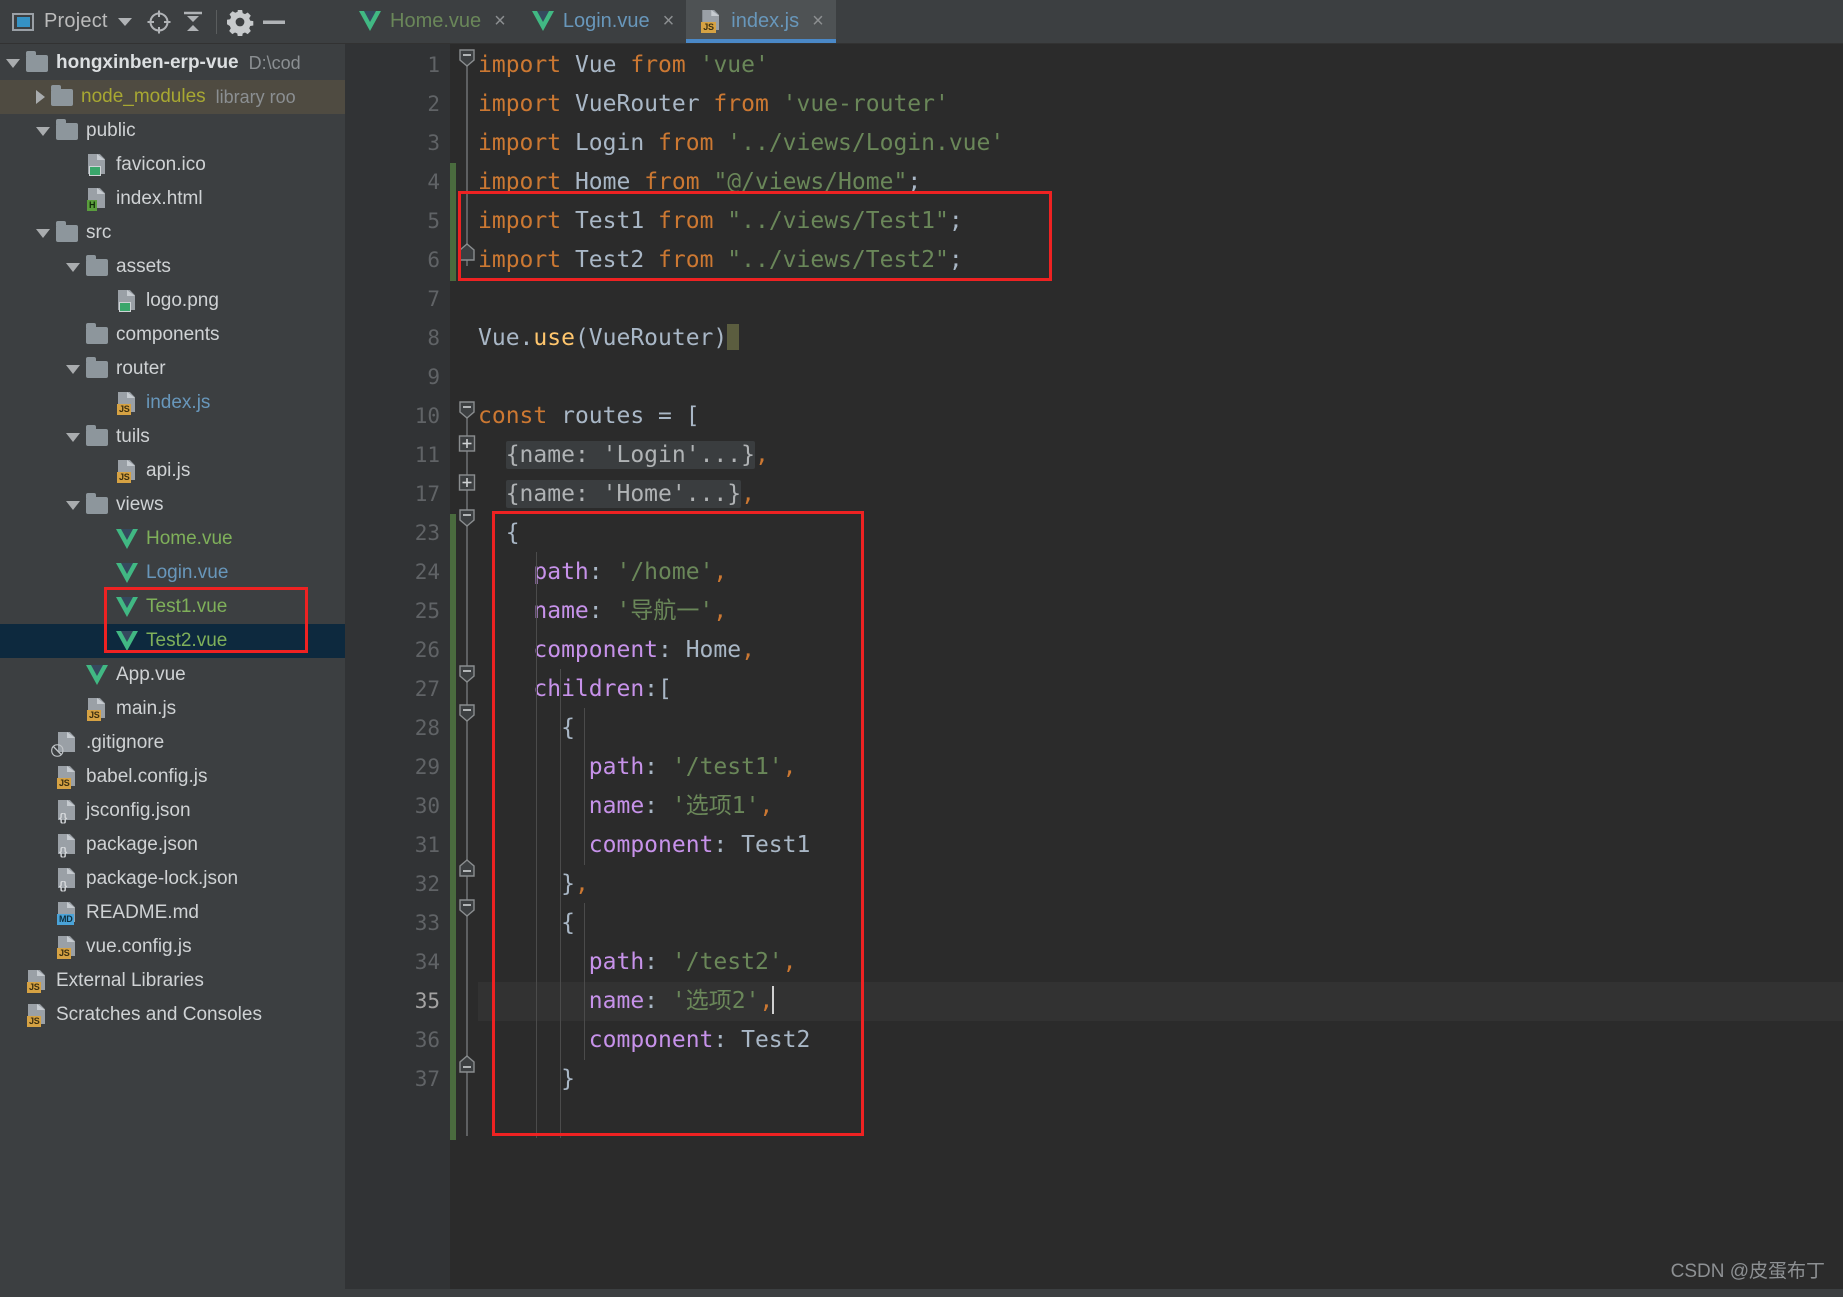 The height and width of the screenshot is (1297, 1843). What do you see at coordinates (602, 21) in the screenshot?
I see `editor-tab-login-vue: Login.vue ×` at bounding box center [602, 21].